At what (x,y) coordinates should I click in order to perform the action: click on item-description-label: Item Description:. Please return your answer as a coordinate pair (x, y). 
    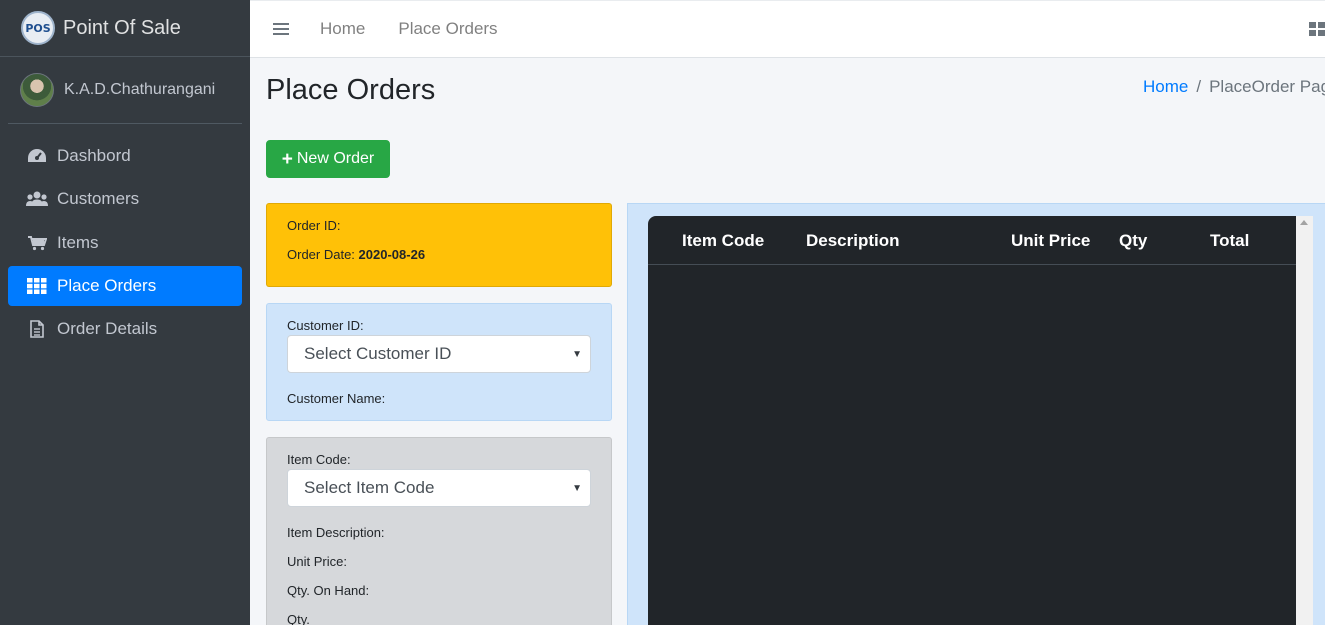
    Looking at the image, I should click on (336, 532).